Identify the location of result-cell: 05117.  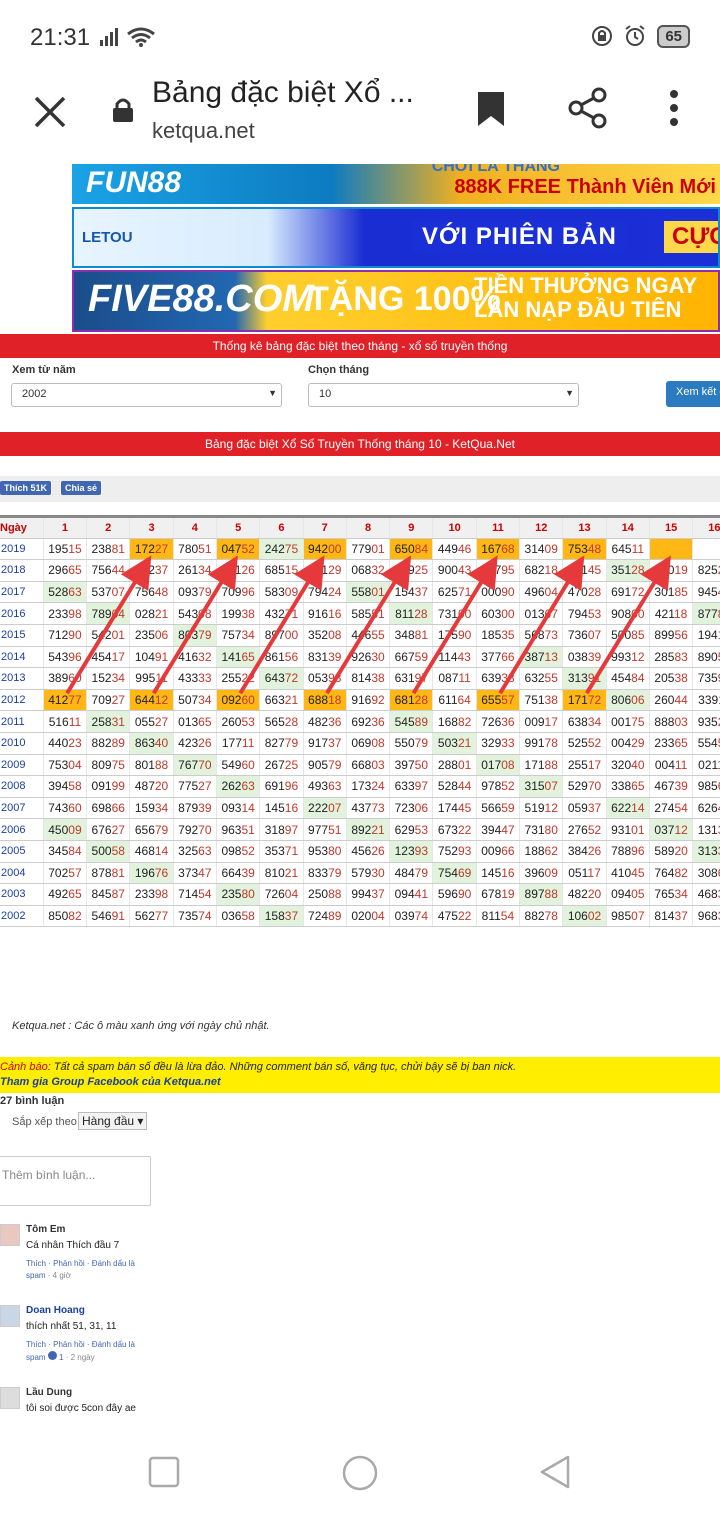
(584, 873).